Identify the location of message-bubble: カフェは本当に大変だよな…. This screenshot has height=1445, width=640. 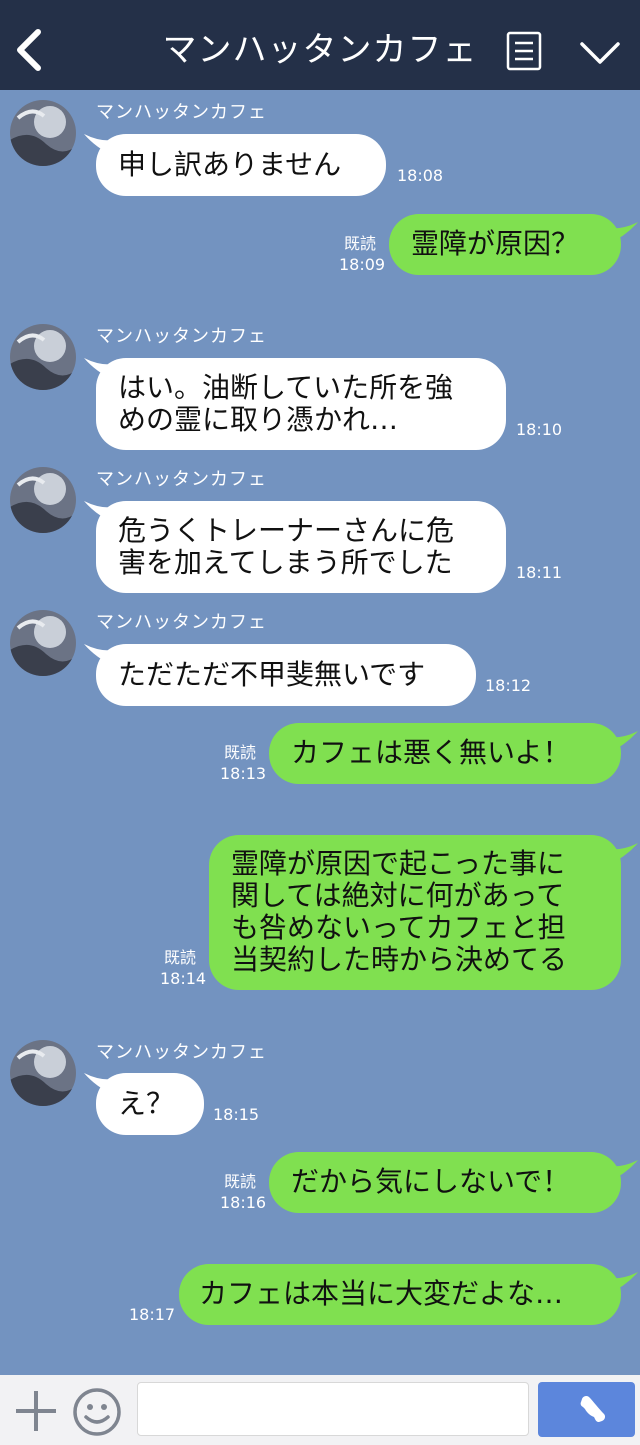
(400, 1294).